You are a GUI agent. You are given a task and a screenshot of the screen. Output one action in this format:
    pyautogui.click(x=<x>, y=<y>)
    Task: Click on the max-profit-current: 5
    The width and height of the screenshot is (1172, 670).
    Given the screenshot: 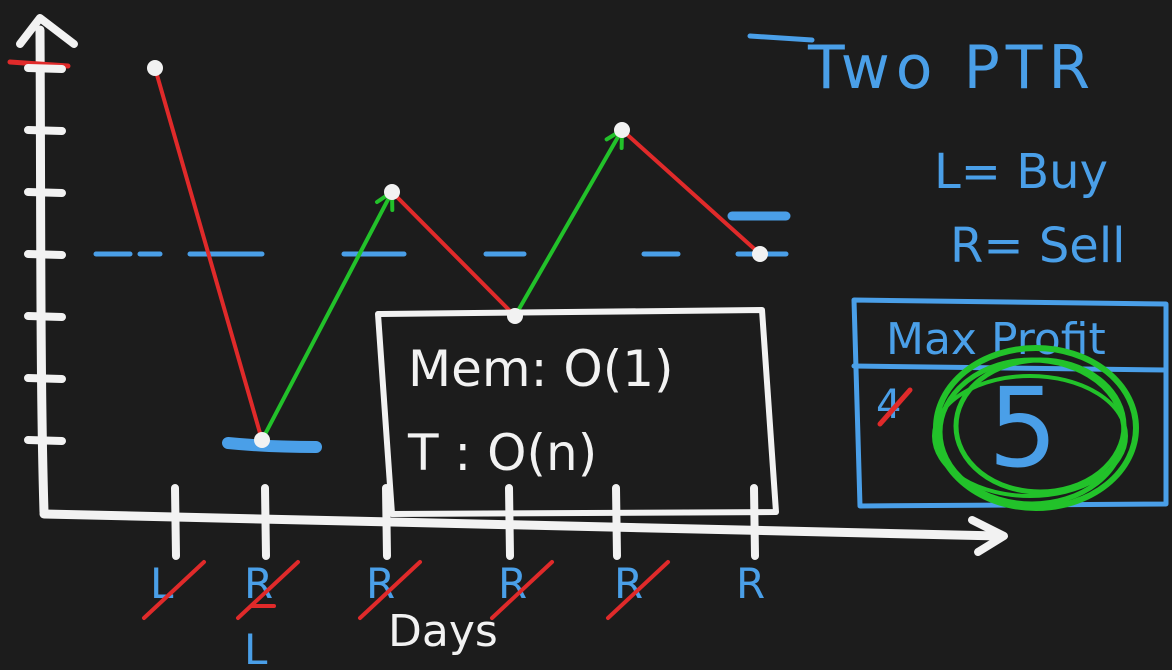 What is the action you would take?
    pyautogui.click(x=1023, y=428)
    